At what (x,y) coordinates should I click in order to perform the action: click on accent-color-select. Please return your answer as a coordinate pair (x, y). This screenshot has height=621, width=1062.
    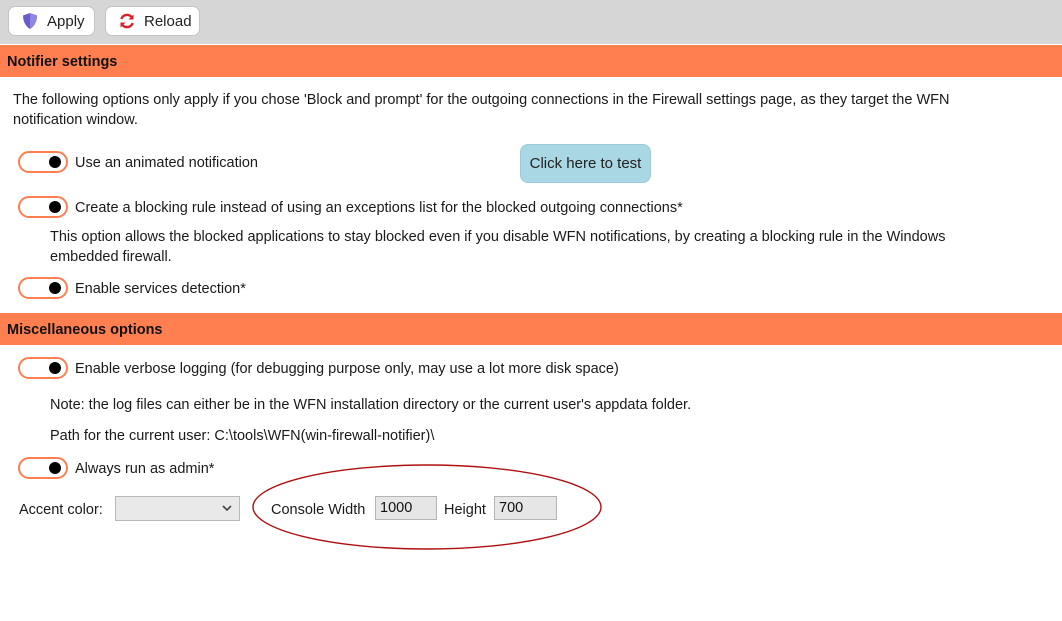
    Looking at the image, I should click on (177, 508).